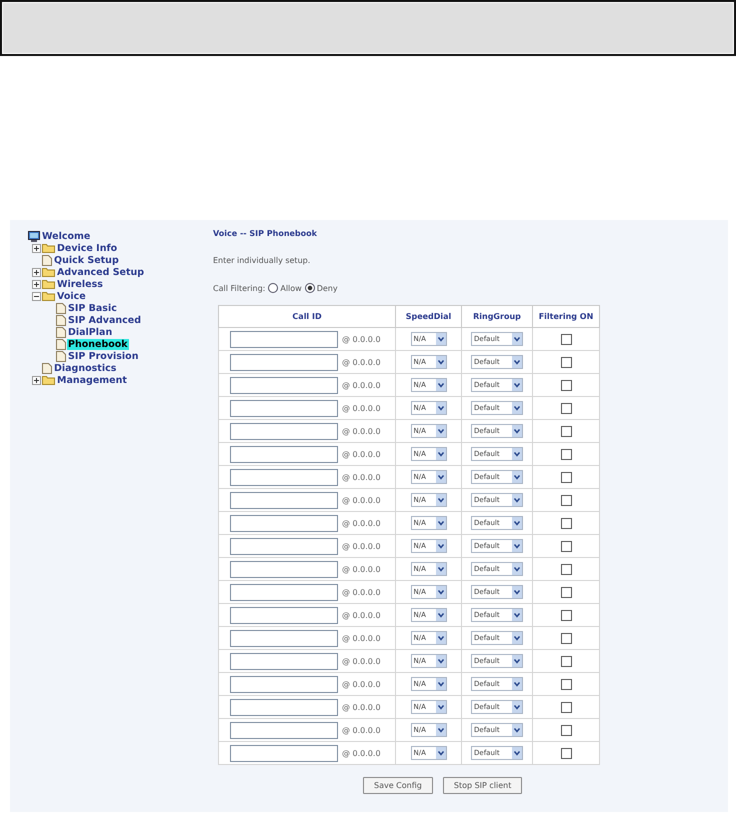 The height and width of the screenshot is (826, 736). What do you see at coordinates (87, 248) in the screenshot?
I see `tree-item: Device Info` at bounding box center [87, 248].